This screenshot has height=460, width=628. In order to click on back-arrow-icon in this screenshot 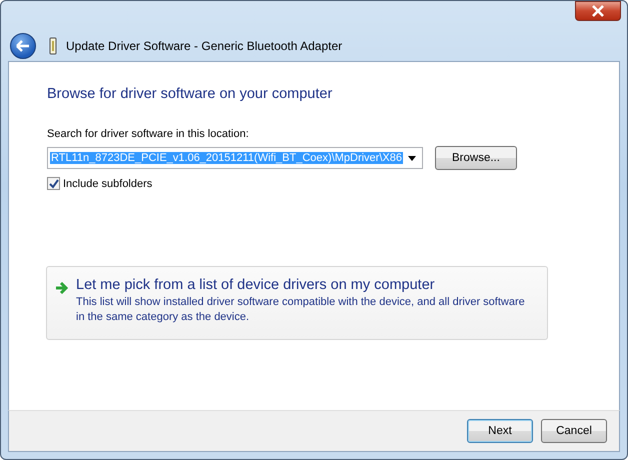, I will do `click(23, 46)`.